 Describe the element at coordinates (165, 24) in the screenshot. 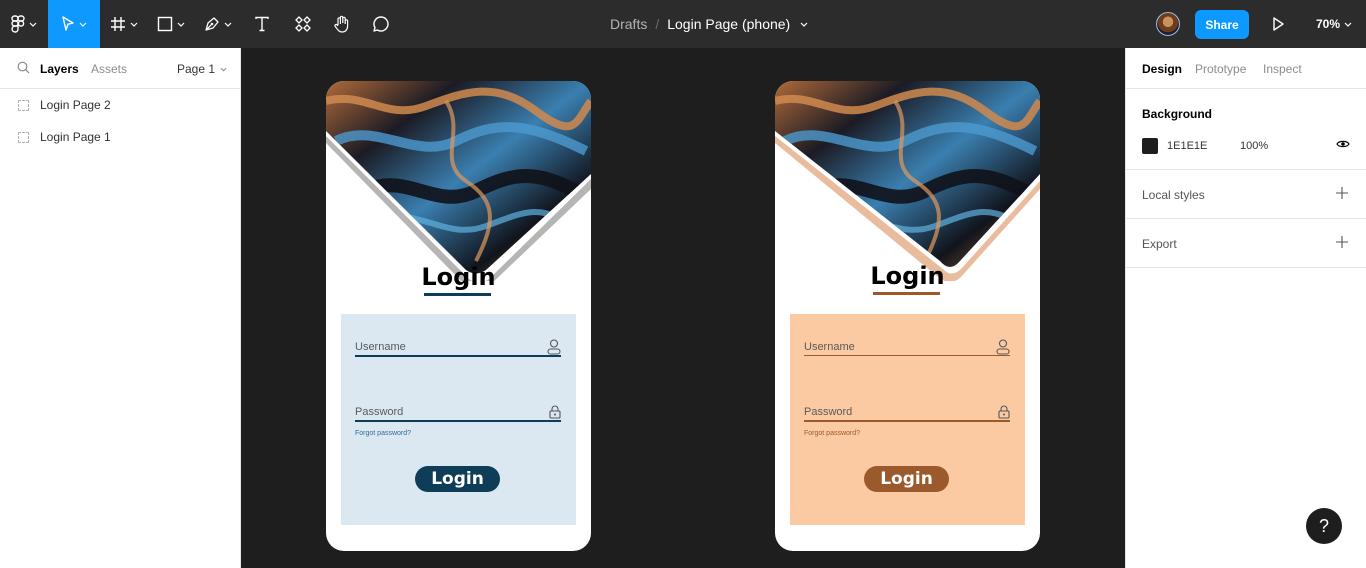

I see `rectangle-icon` at that location.